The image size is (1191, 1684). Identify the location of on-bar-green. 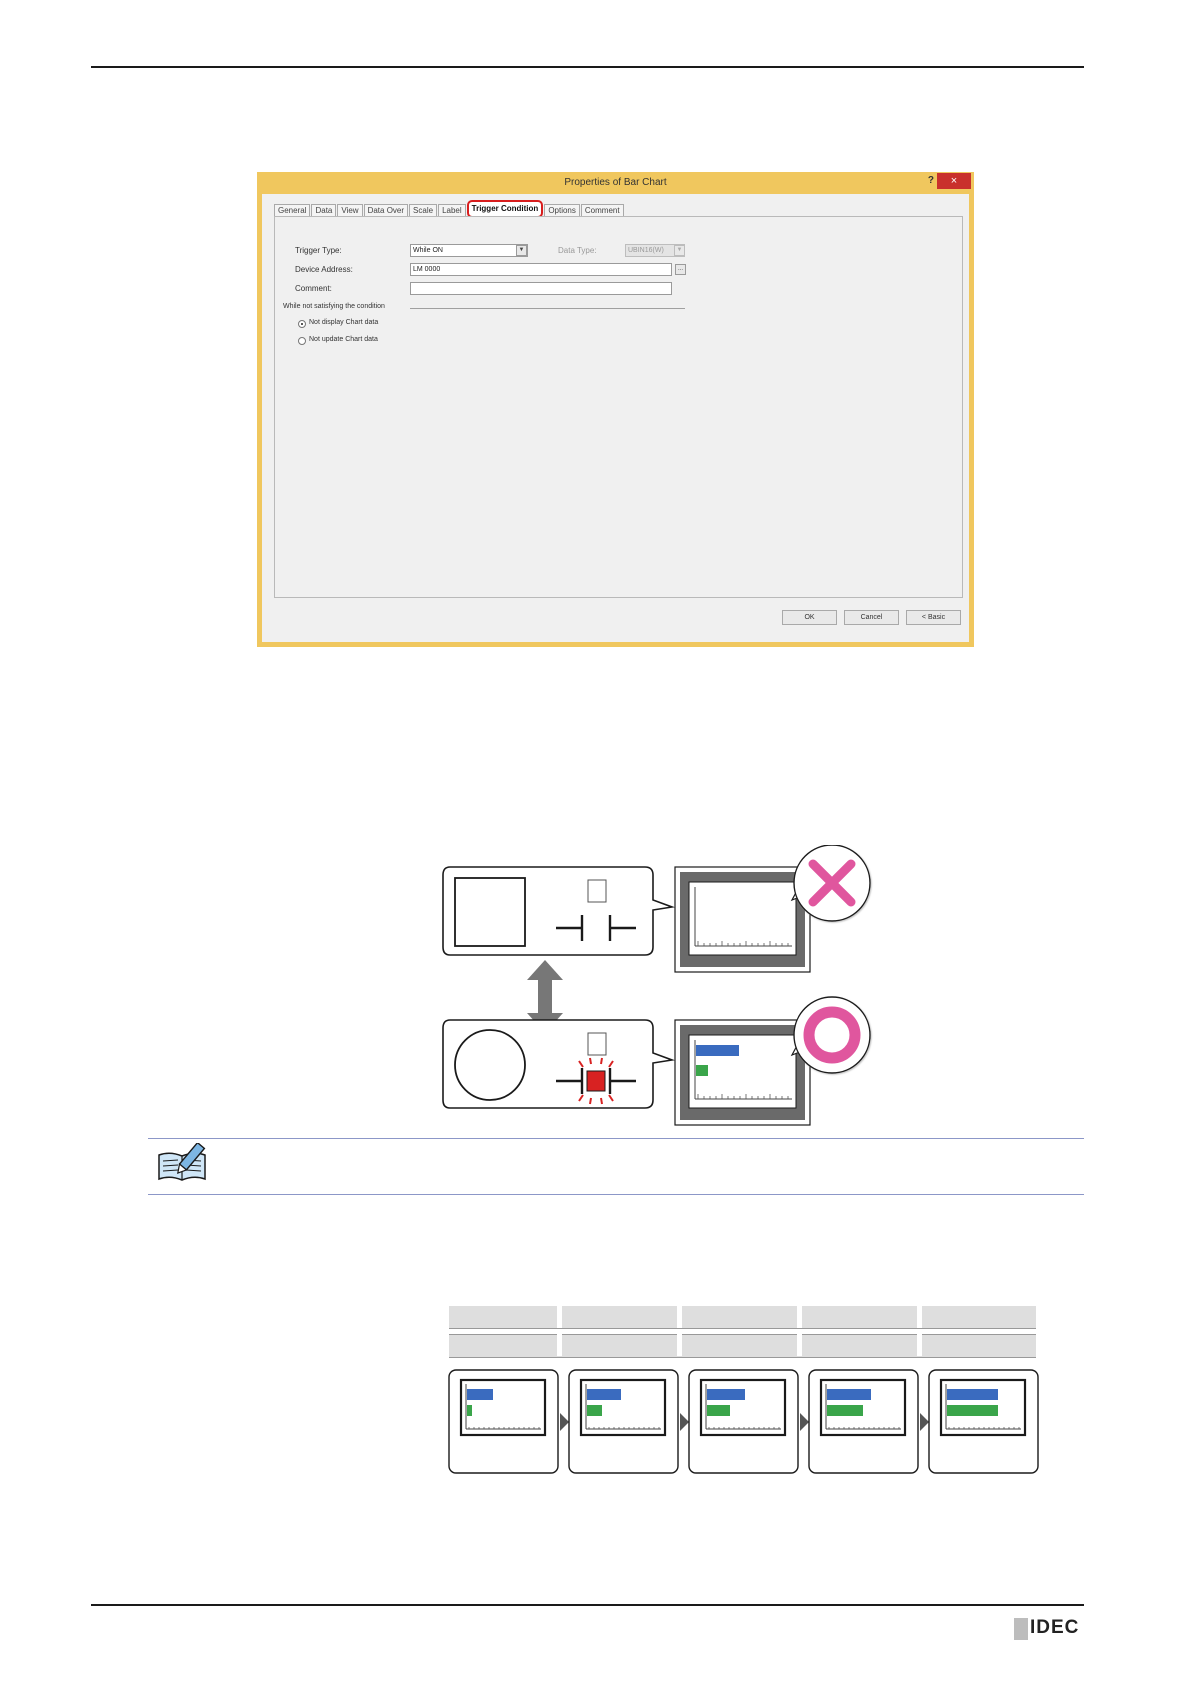
(702, 1070).